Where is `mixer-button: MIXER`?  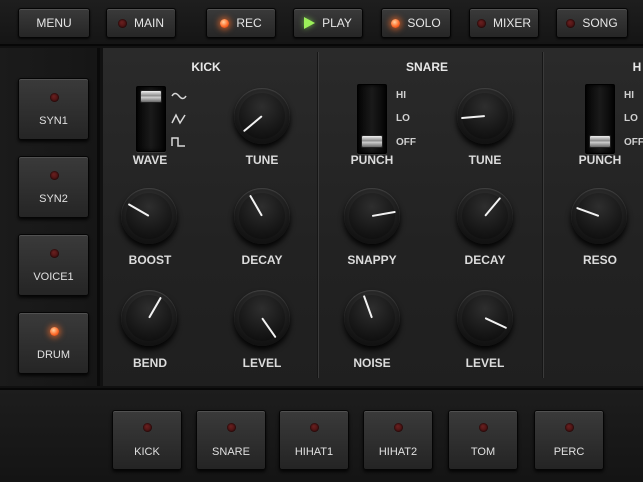
mixer-button: MIXER is located at coordinates (504, 23).